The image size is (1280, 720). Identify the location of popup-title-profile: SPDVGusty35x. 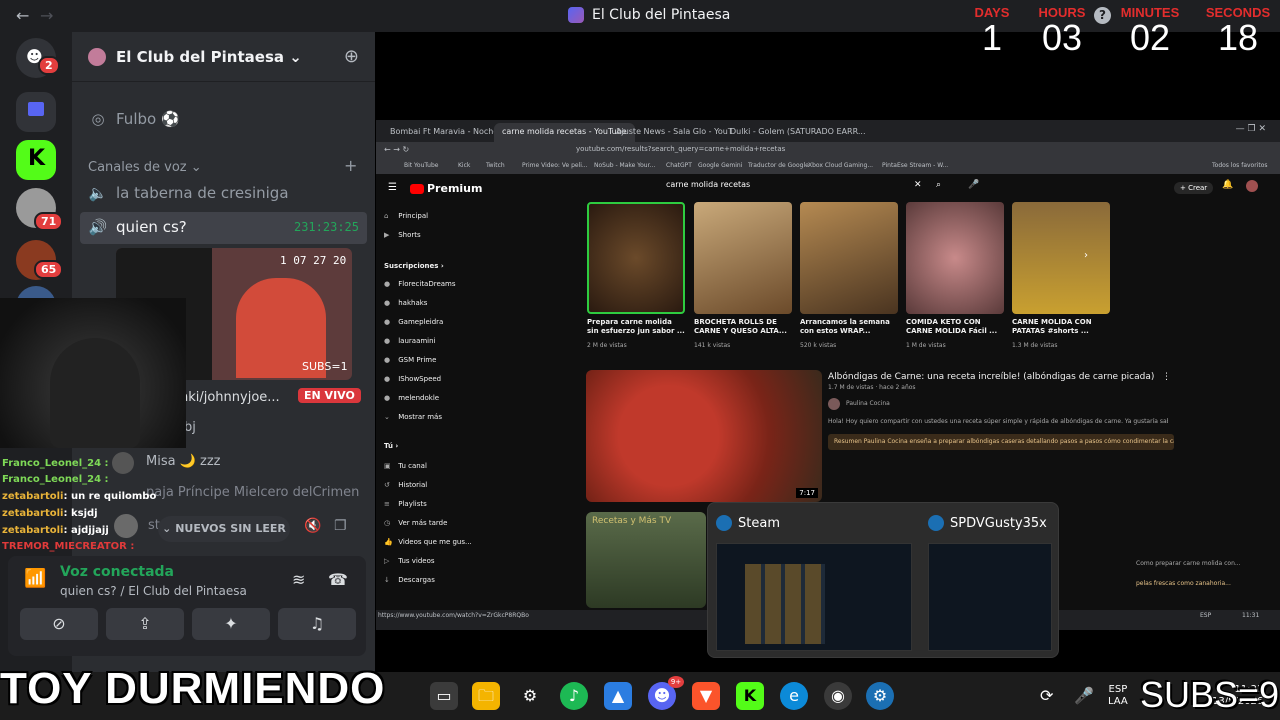
(987, 523).